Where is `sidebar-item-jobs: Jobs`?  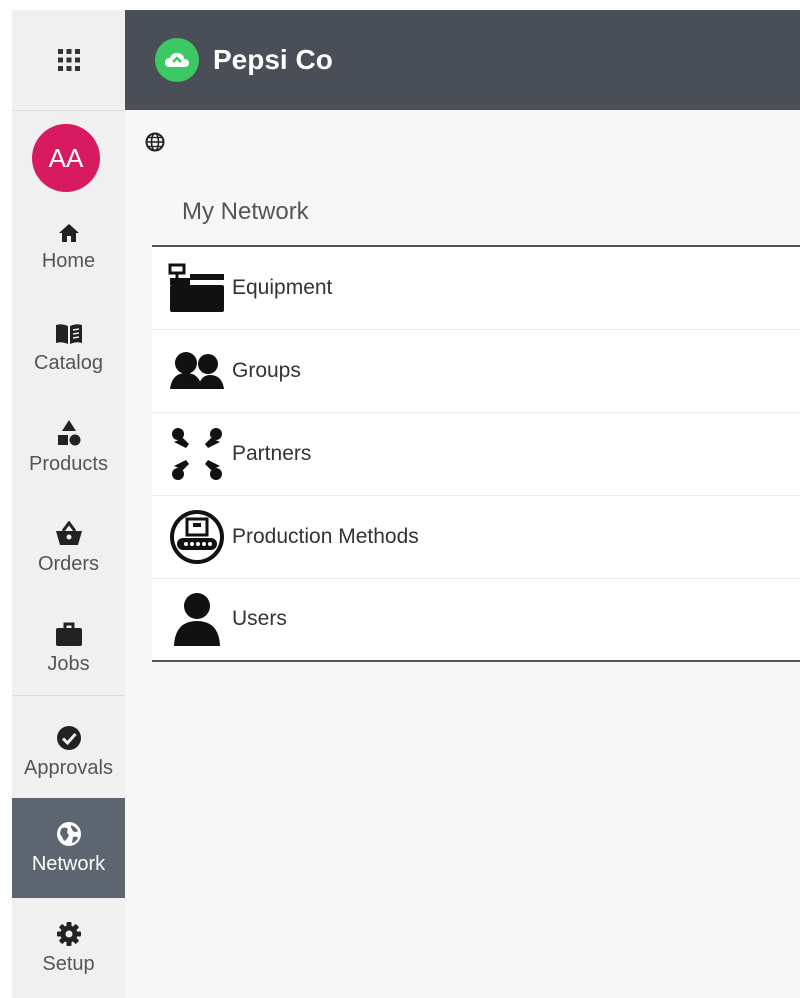
sidebar-item-jobs: Jobs is located at coordinates (68, 648).